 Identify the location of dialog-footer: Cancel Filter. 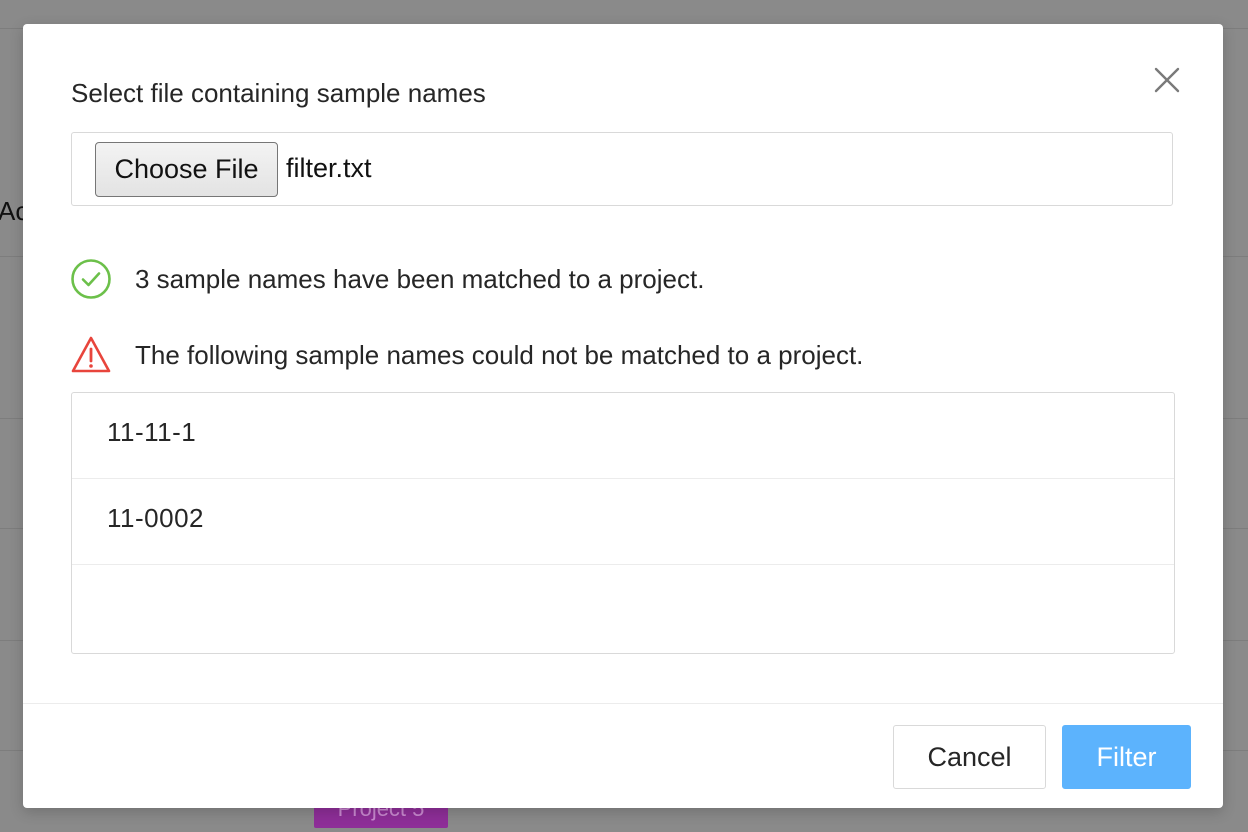
(623, 755).